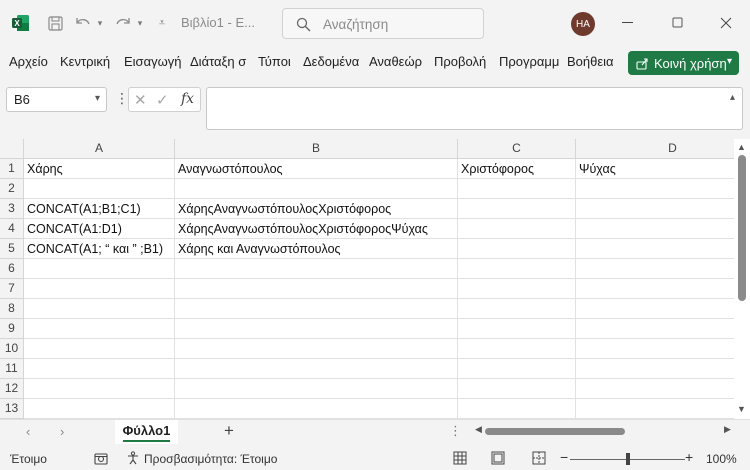 This screenshot has height=470, width=750. I want to click on cell-a9, so click(99, 329).